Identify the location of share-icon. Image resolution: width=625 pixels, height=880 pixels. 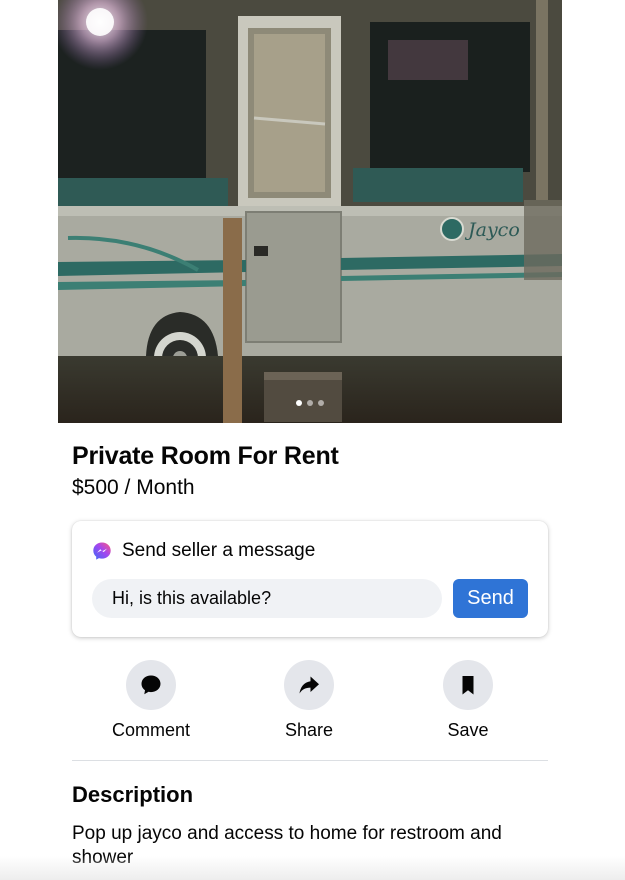
(309, 685).